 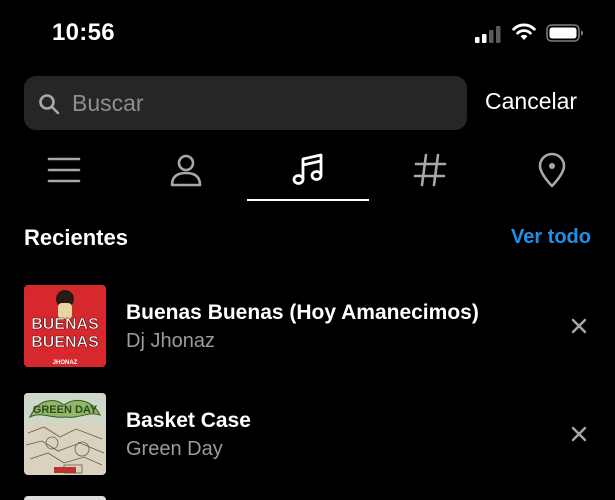 I want to click on location-pin-icon, so click(x=551, y=170).